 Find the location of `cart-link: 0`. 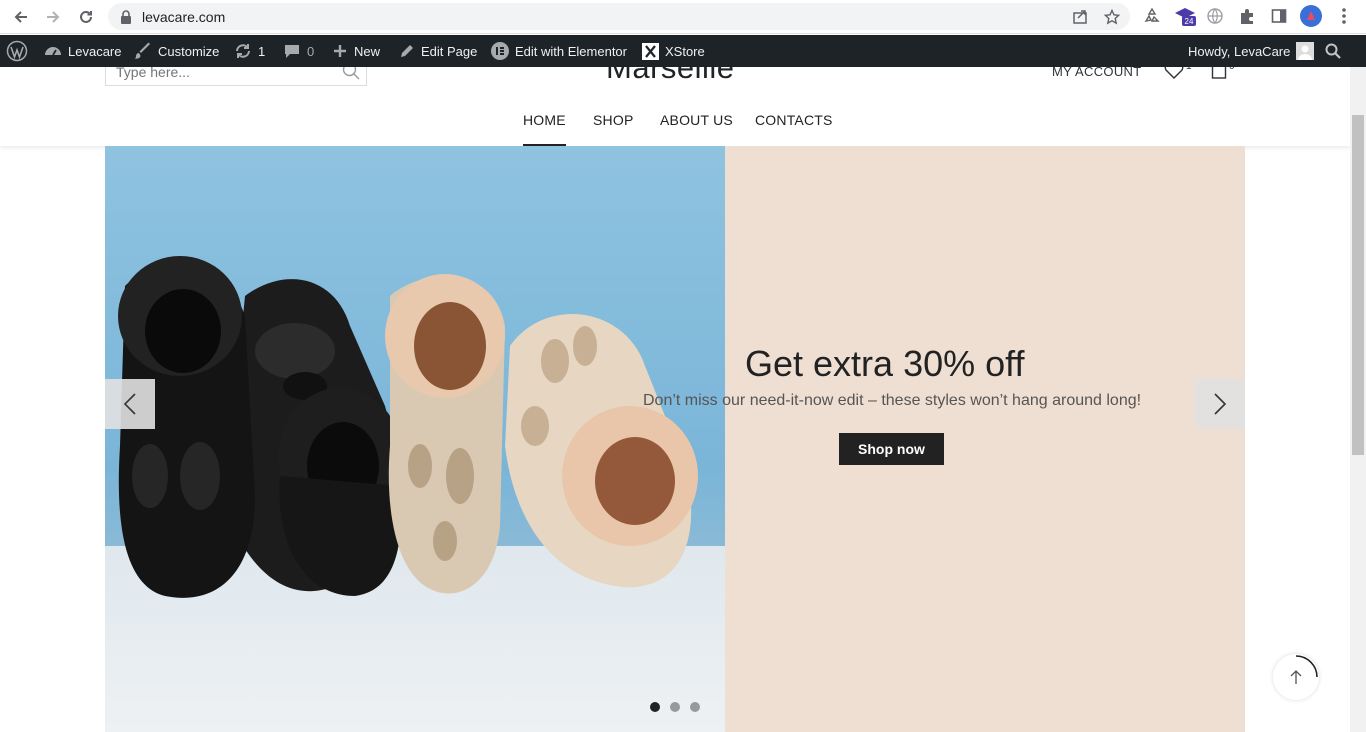

cart-link: 0 is located at coordinates (1223, 73).